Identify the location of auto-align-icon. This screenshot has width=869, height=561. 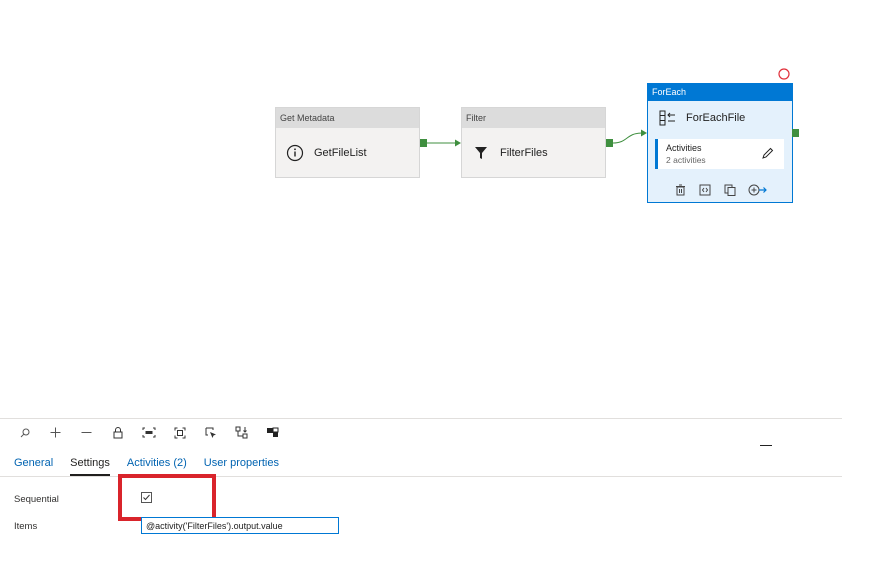
(241, 433).